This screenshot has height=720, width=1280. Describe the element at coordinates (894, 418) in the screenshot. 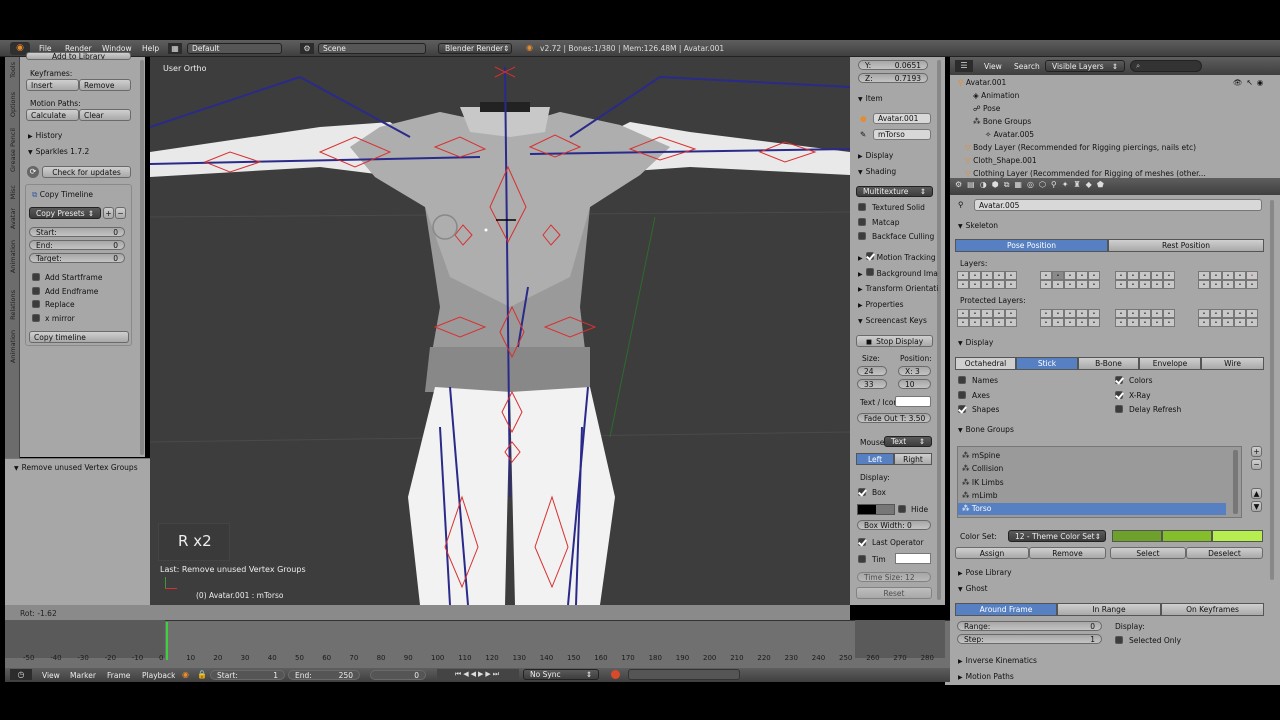

I see `fade-out-field: Fade Out T: 3.50` at that location.